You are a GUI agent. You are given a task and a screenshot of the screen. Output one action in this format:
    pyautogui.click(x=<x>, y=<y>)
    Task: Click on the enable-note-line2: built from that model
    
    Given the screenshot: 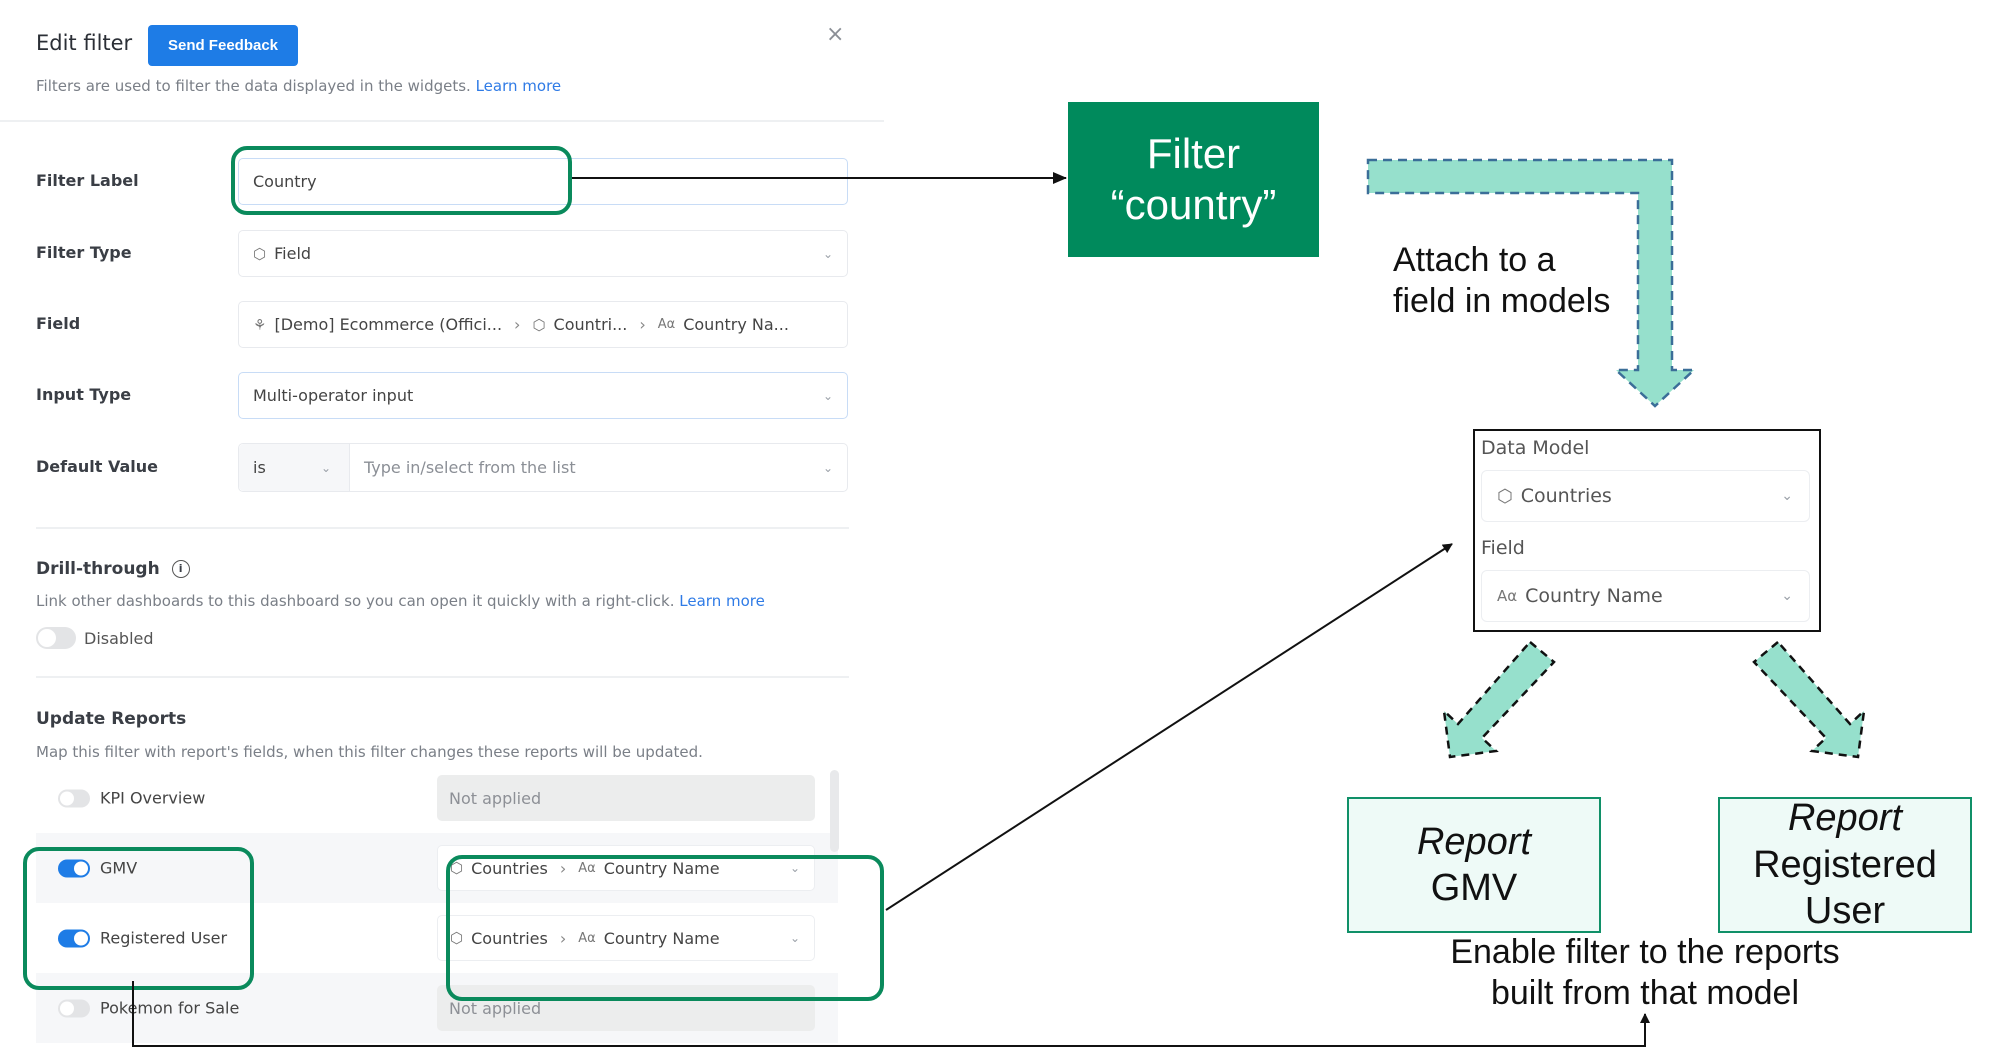 What is the action you would take?
    pyautogui.click(x=1645, y=993)
    